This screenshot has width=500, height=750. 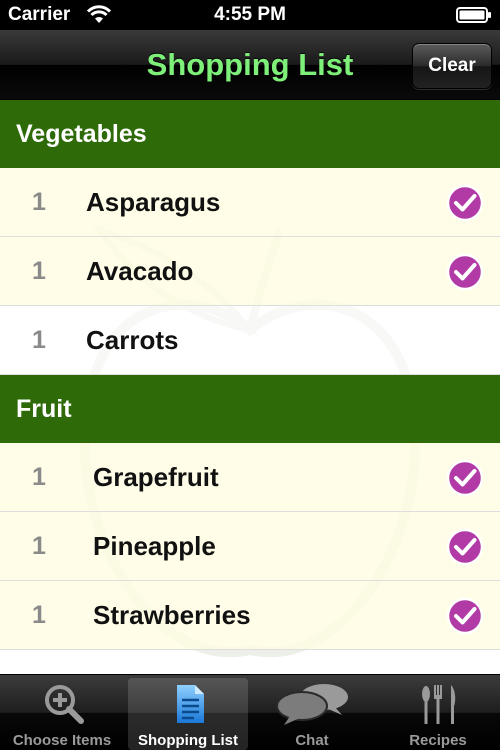 I want to click on tab-shopping-list: Shopping List, so click(x=188, y=714).